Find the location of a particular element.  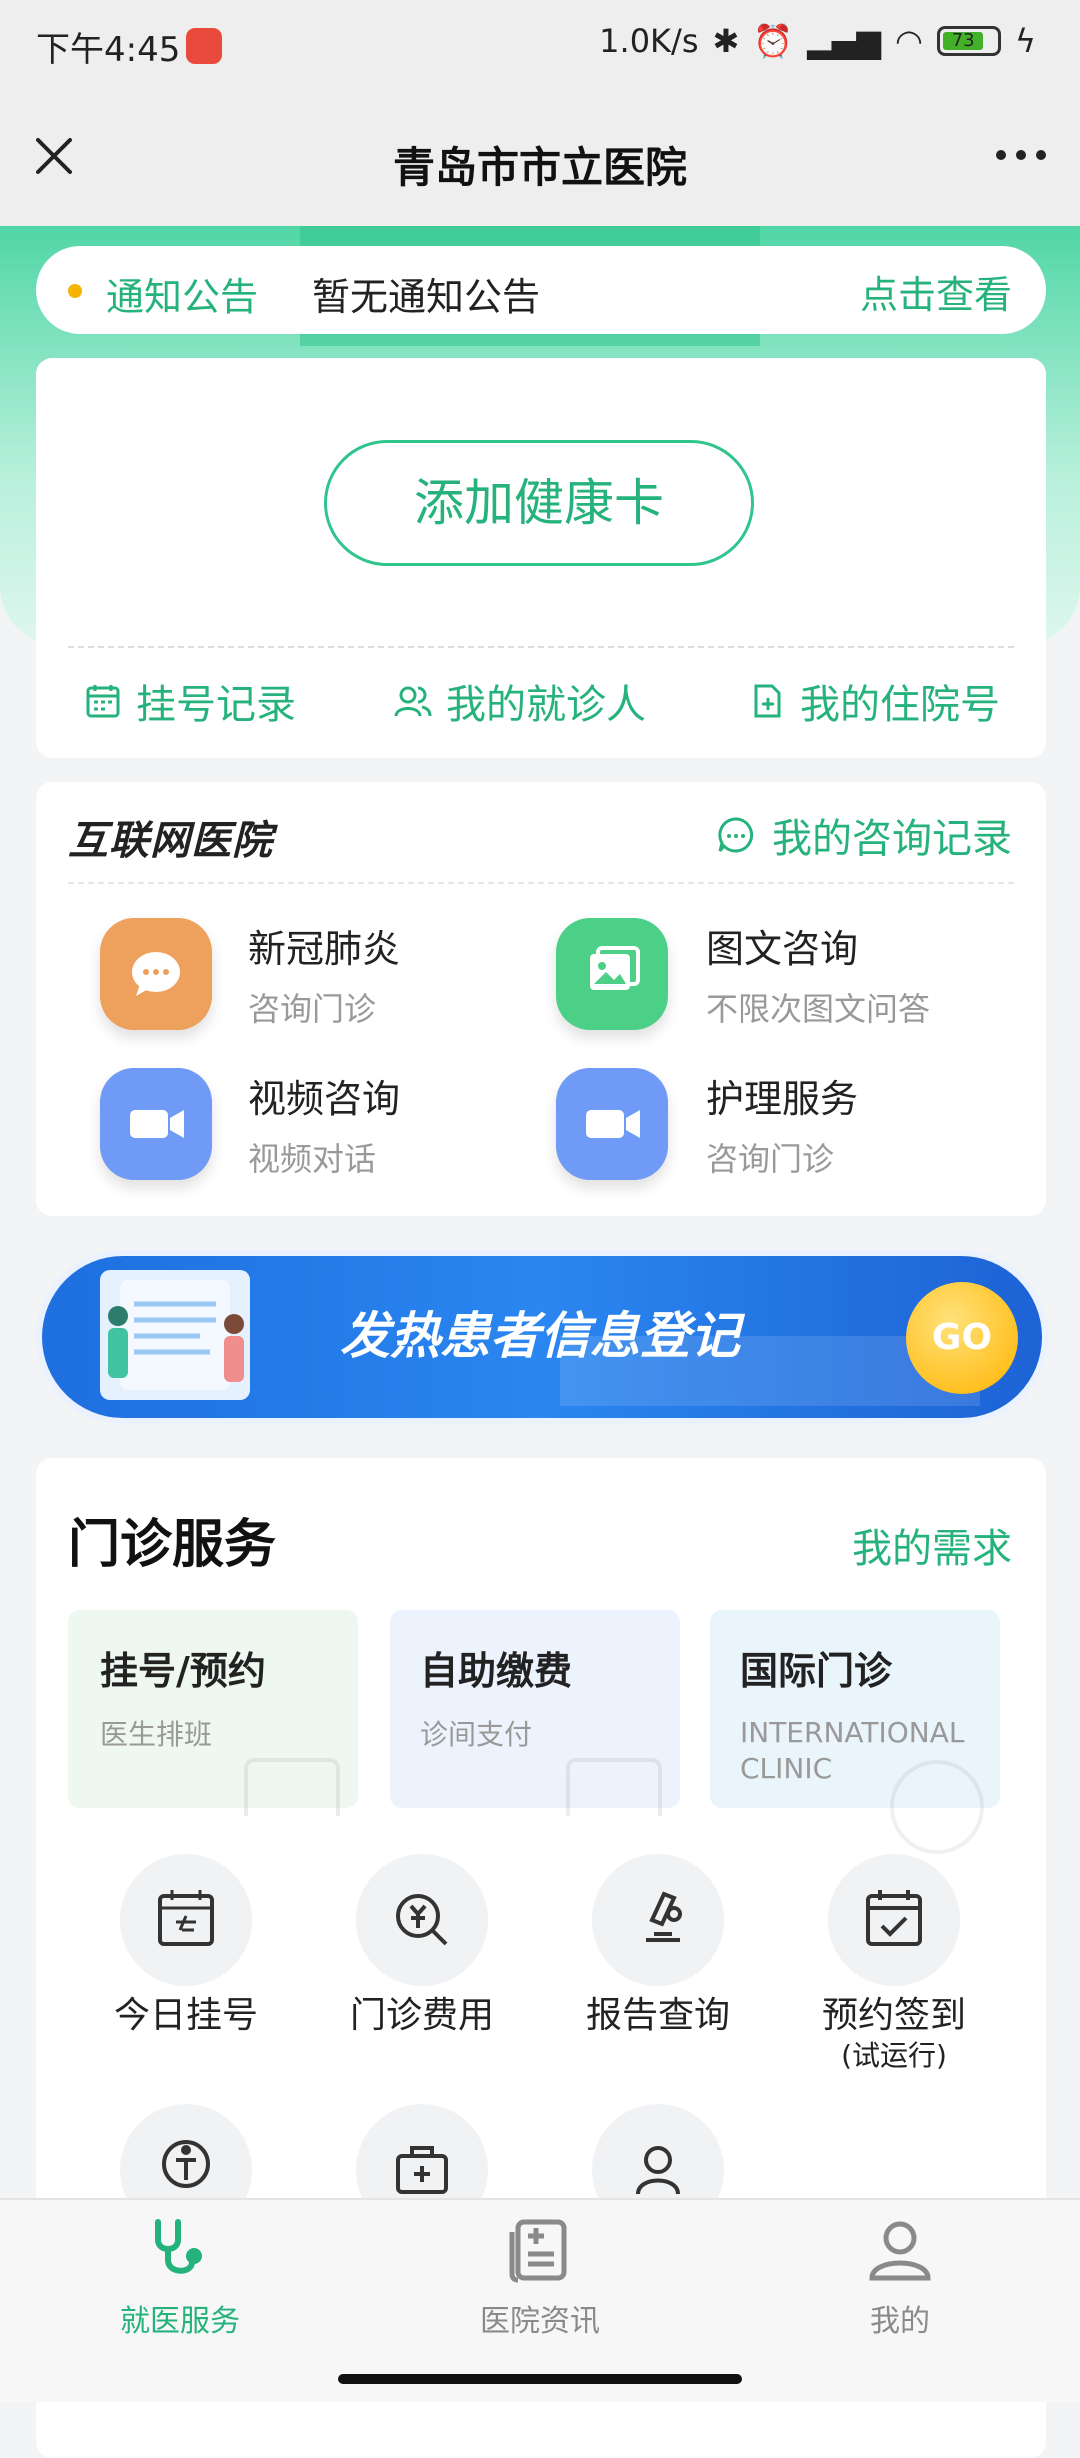

my-patients-link: 我的就诊人 is located at coordinates (520, 701).